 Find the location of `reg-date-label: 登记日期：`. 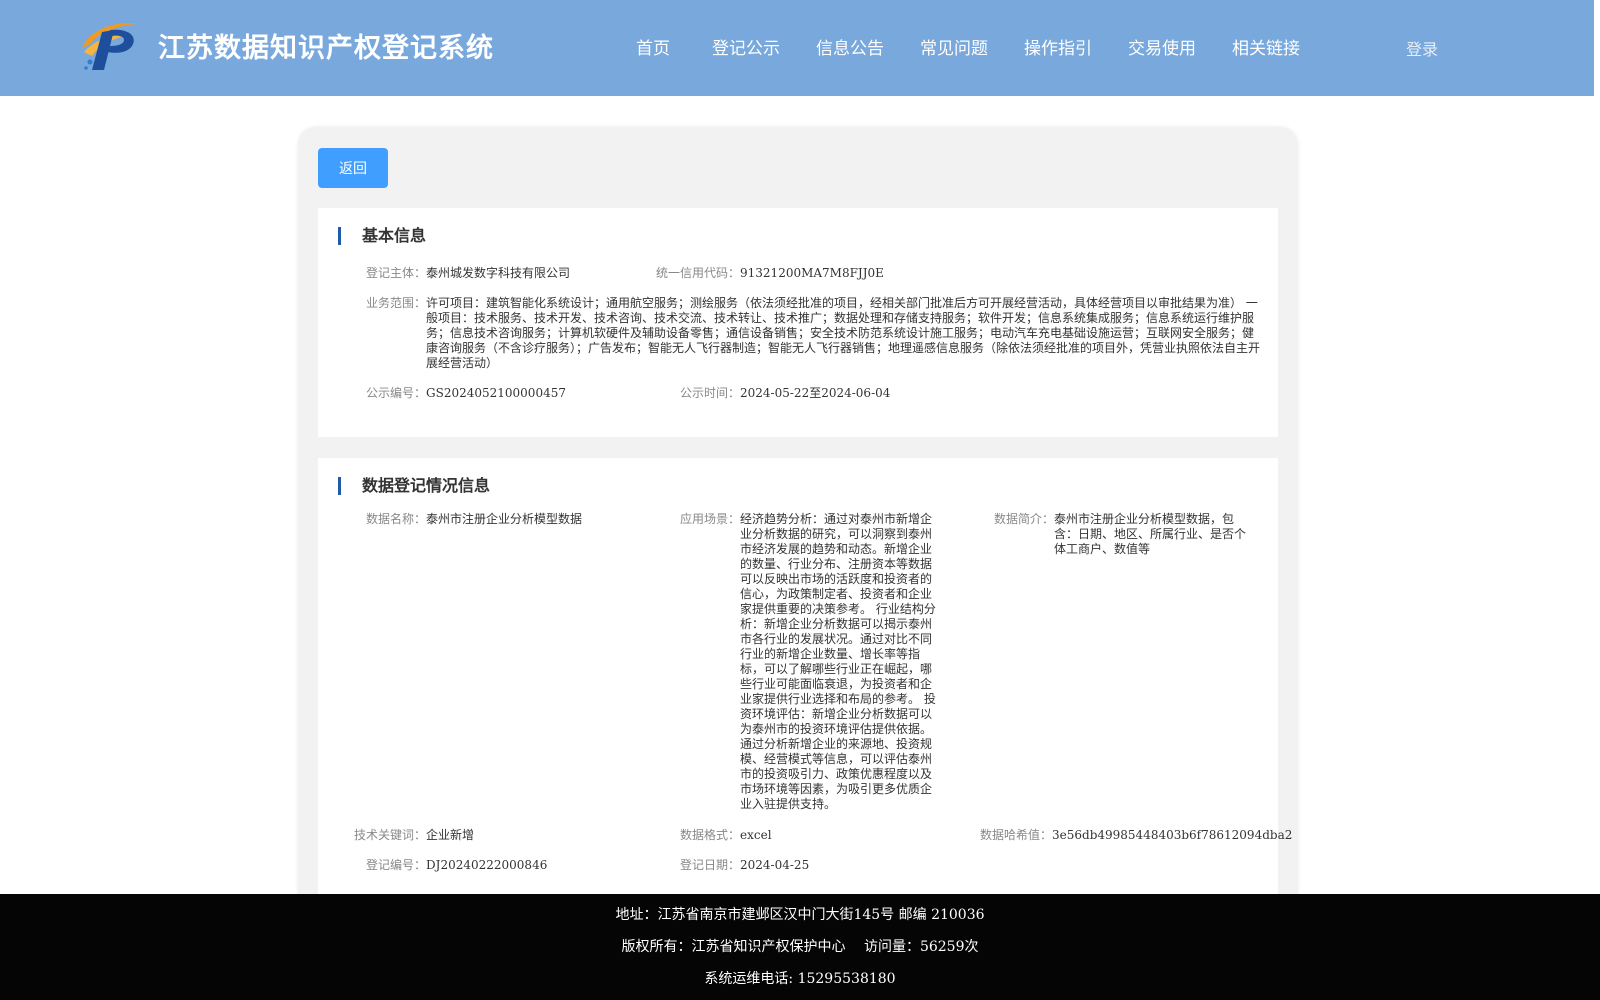

reg-date-label: 登记日期： is located at coordinates (710, 865).